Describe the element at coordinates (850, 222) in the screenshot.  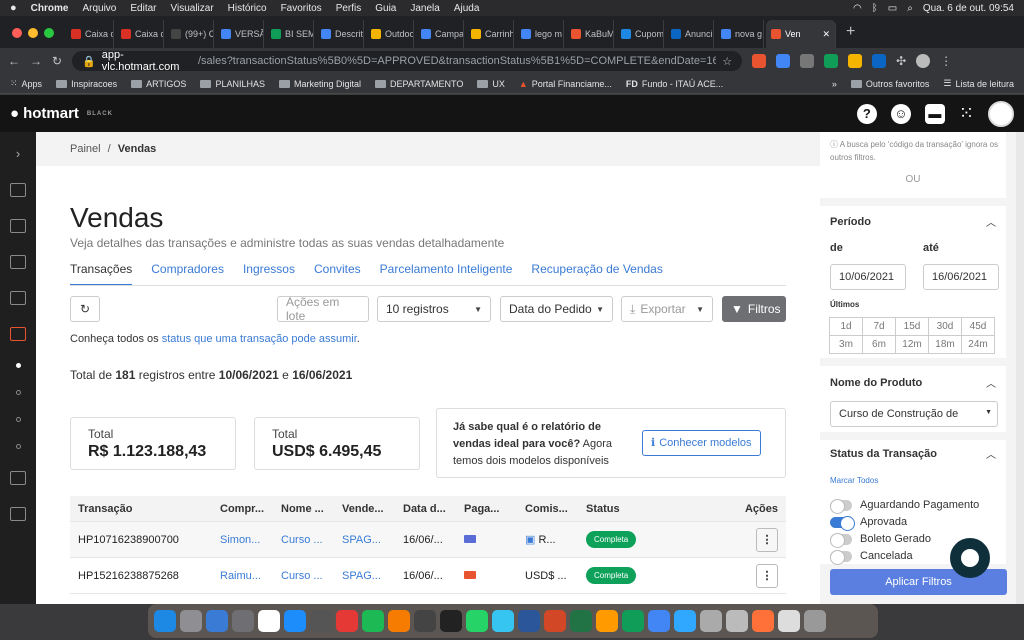
I see `period-title: Período` at that location.